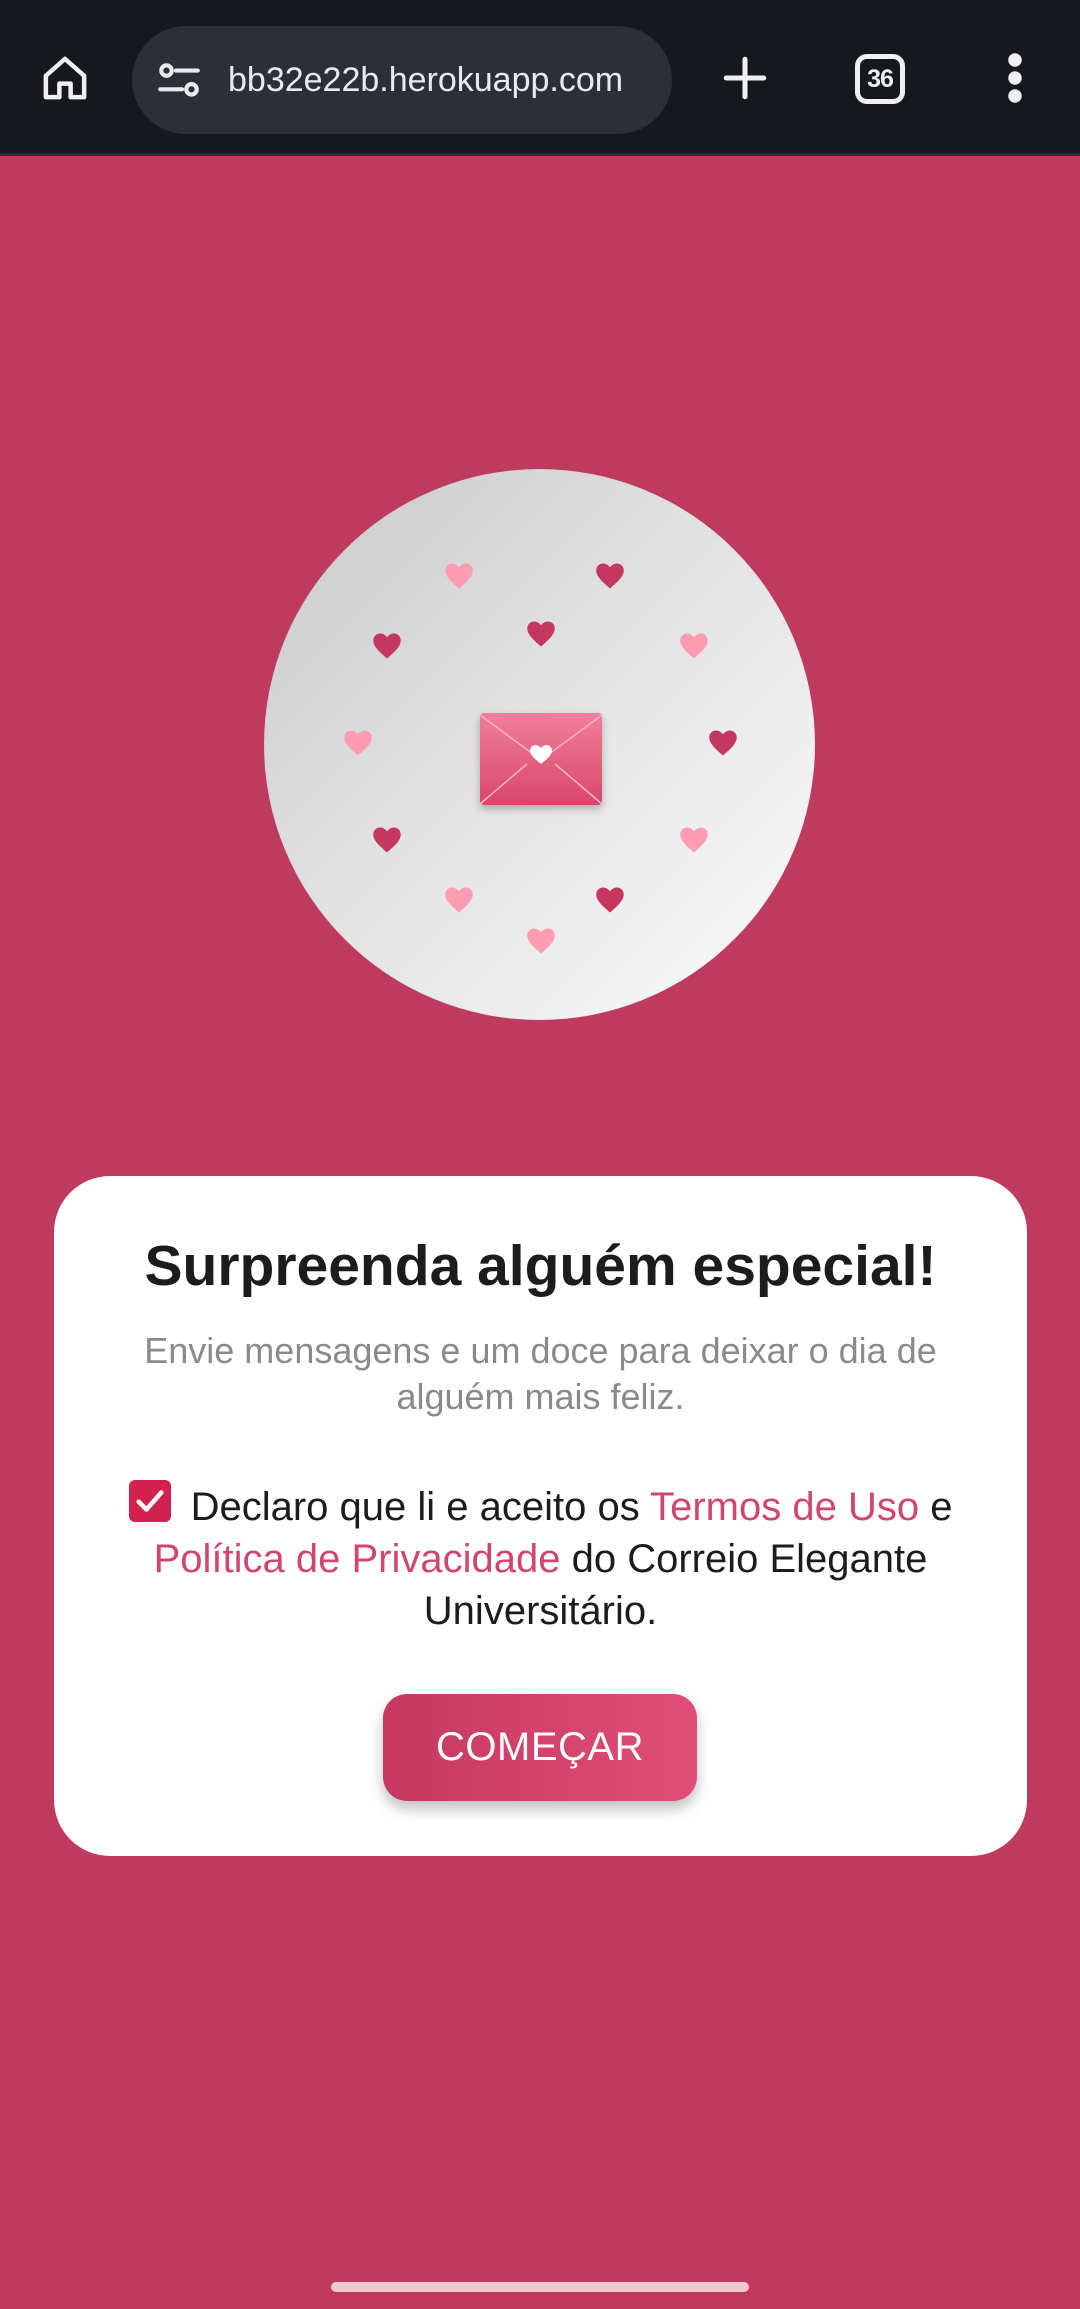 Image resolution: width=1080 pixels, height=2309 pixels. I want to click on tab-switcher-button: 36, so click(880, 79).